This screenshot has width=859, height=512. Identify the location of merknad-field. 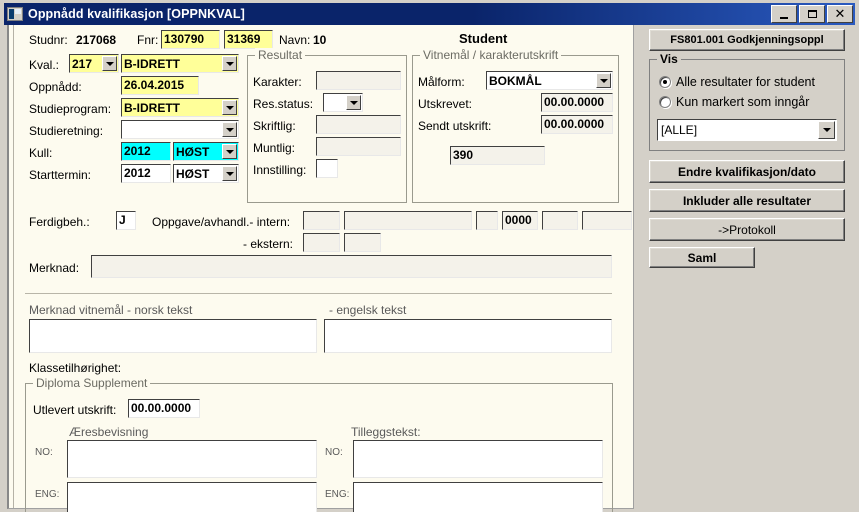
(351, 266).